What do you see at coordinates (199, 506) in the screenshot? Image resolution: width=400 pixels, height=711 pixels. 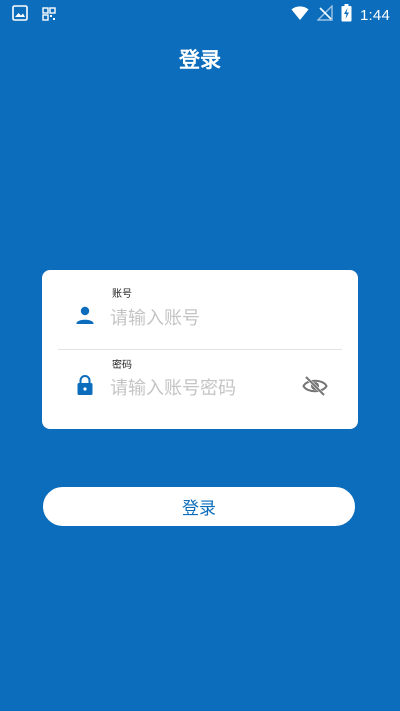 I see `login-button: 登录` at bounding box center [199, 506].